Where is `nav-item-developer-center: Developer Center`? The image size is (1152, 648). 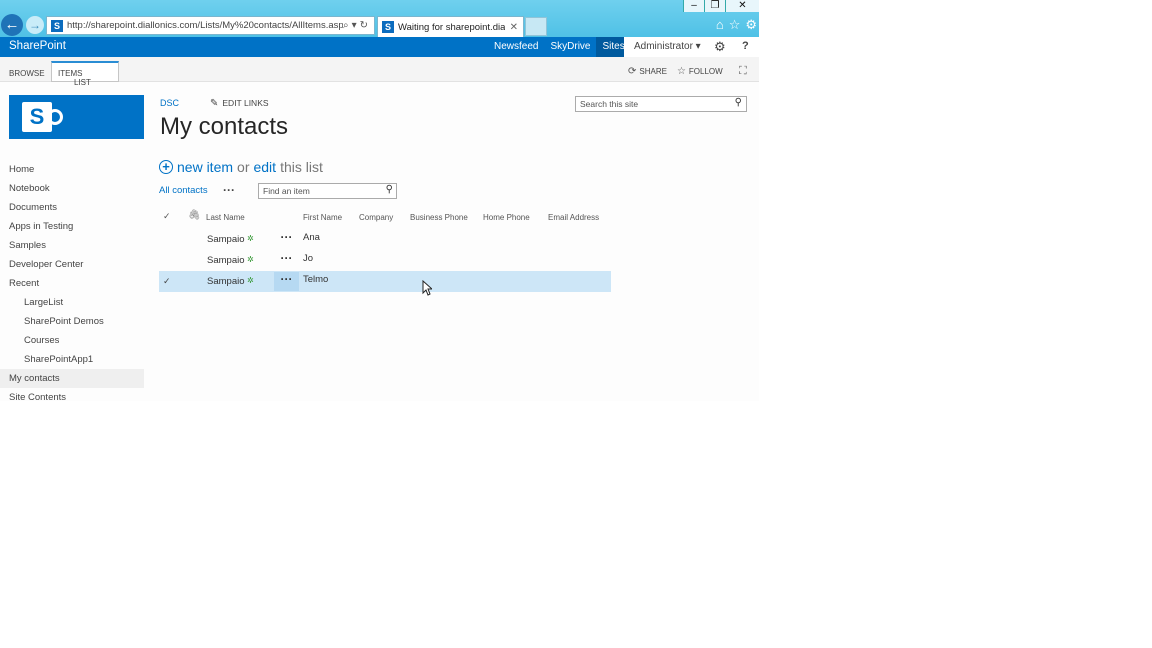
nav-item-developer-center: Developer Center is located at coordinates (72, 264).